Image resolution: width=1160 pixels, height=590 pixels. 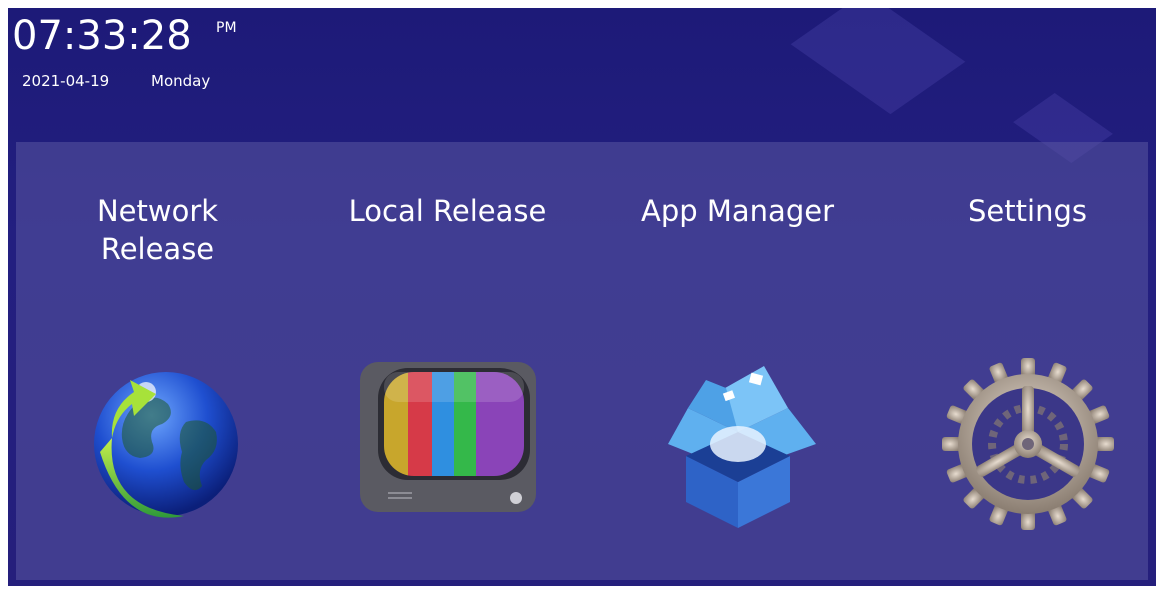 I want to click on tv-icon, so click(x=447, y=437).